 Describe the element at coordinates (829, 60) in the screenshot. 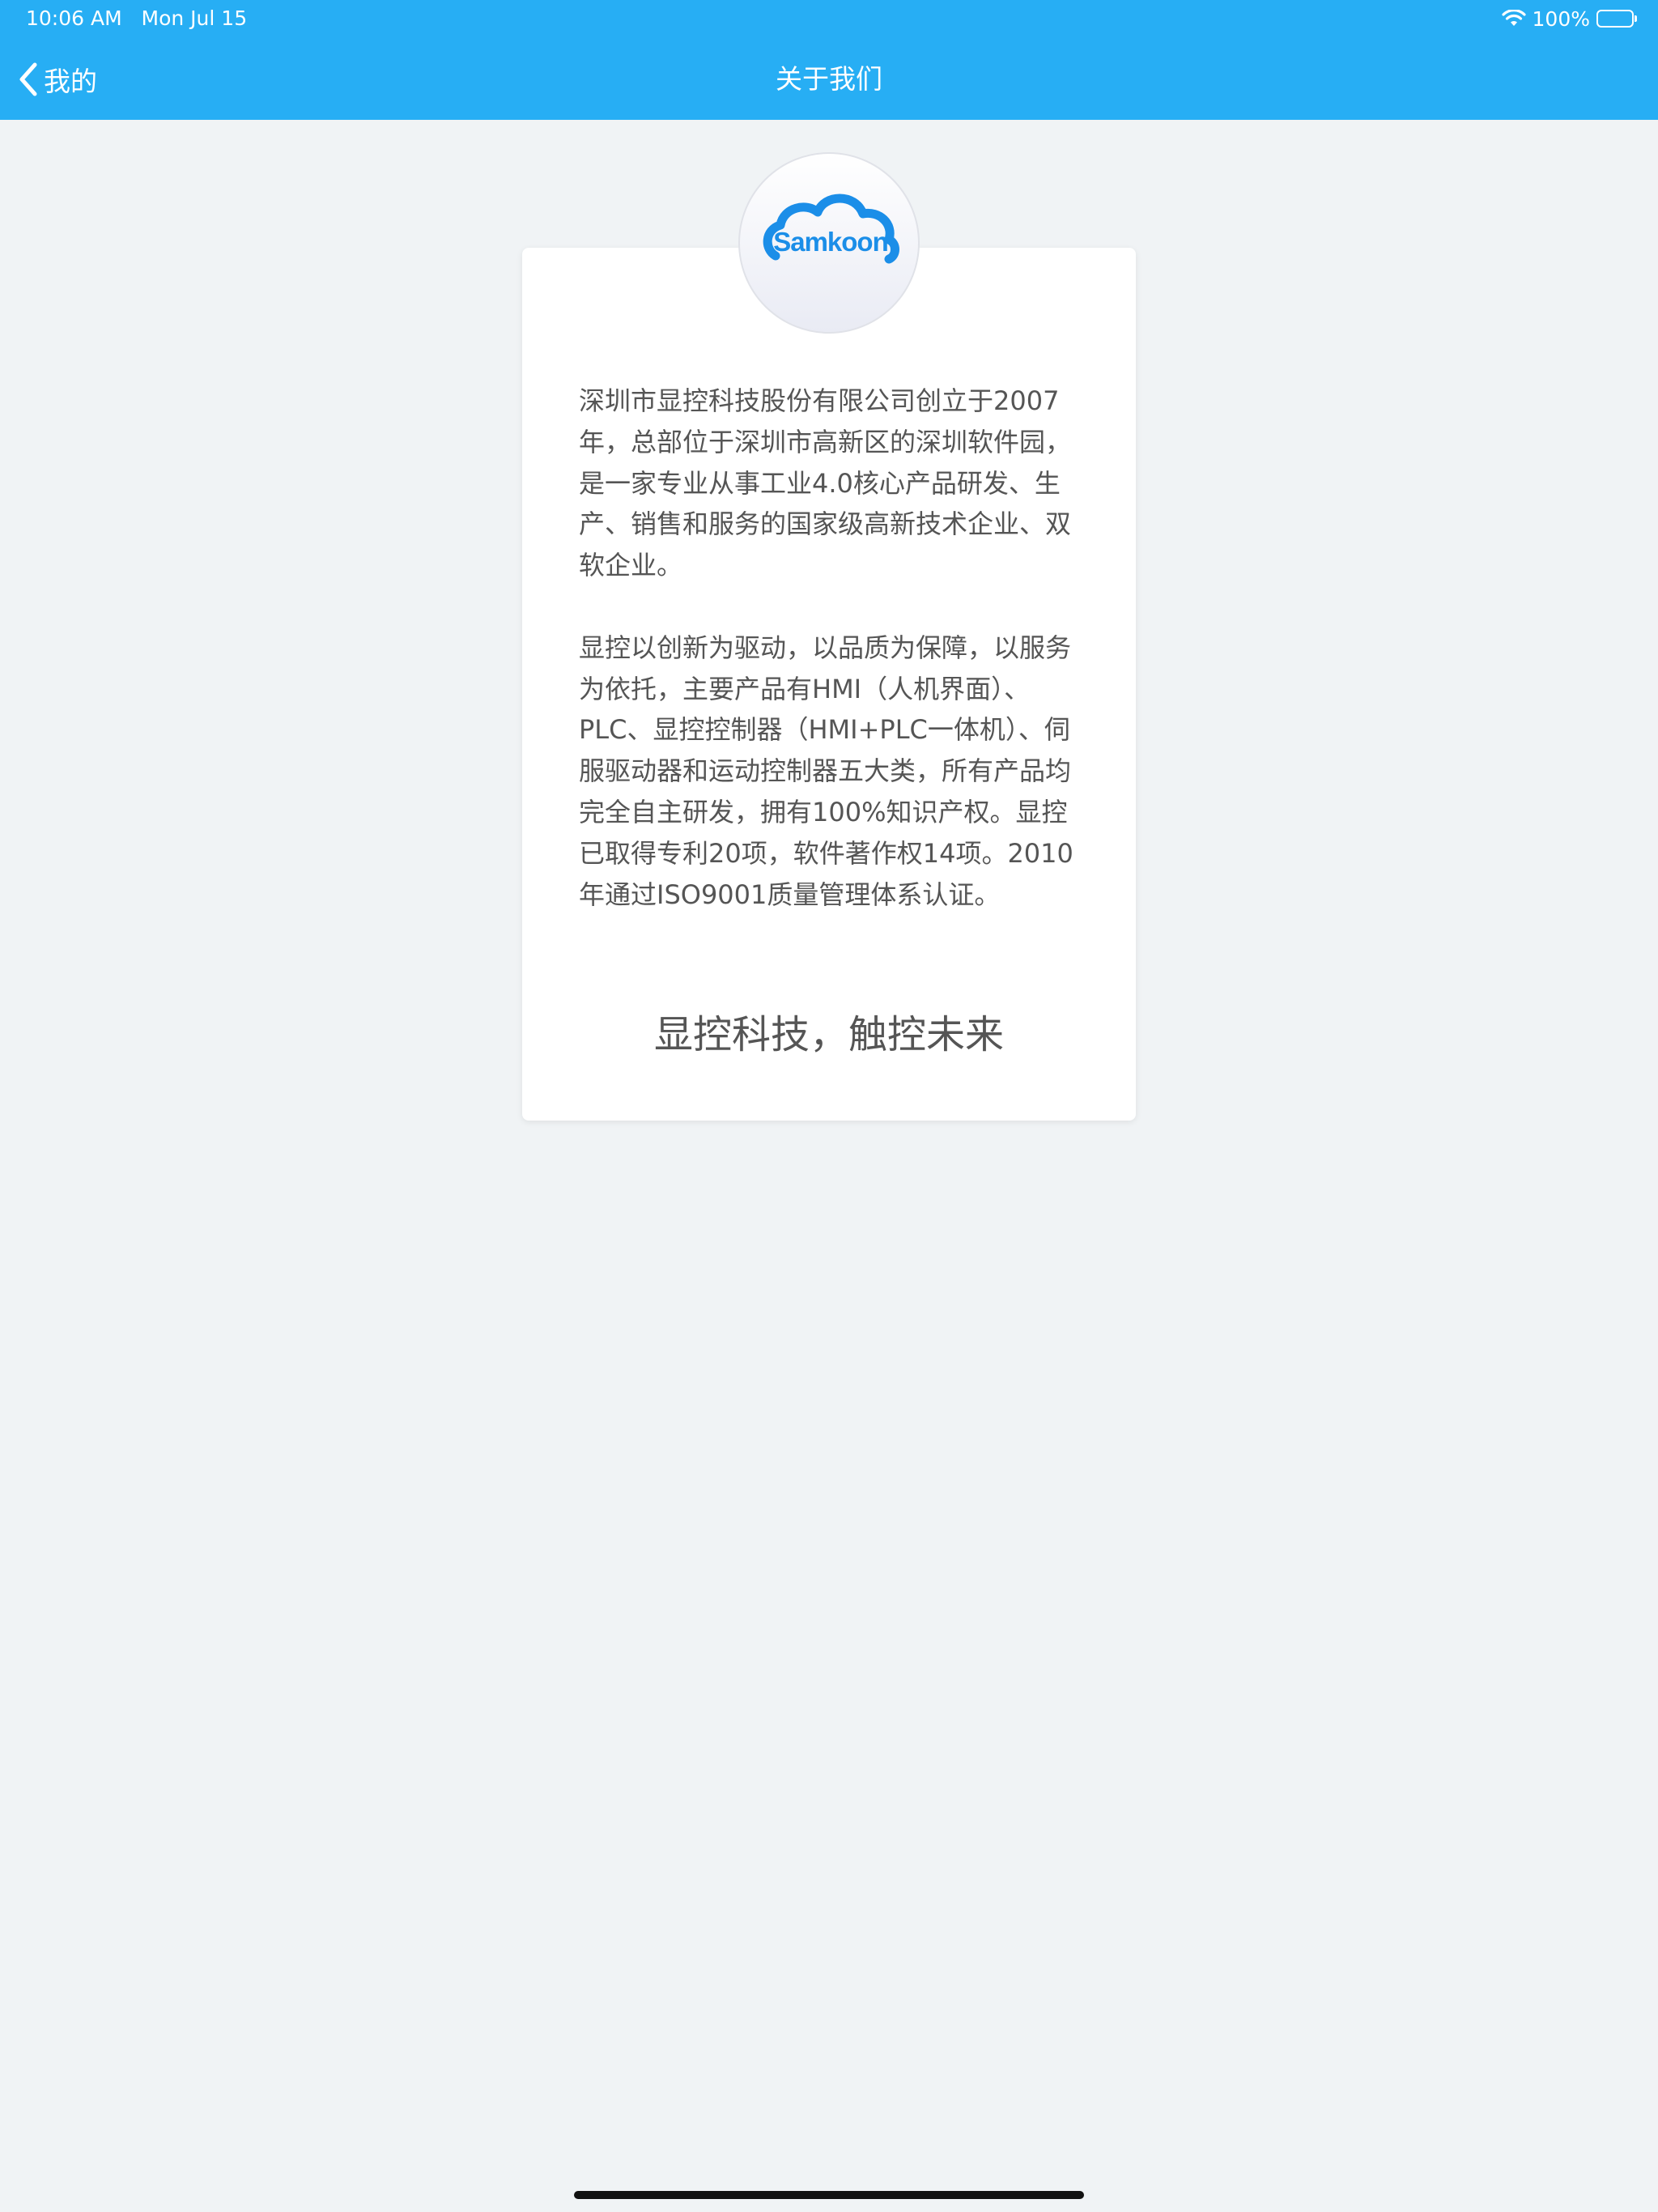

I see `header-bar: 10:06 AM Mon Jul 15 100% 我的 关于我们` at that location.